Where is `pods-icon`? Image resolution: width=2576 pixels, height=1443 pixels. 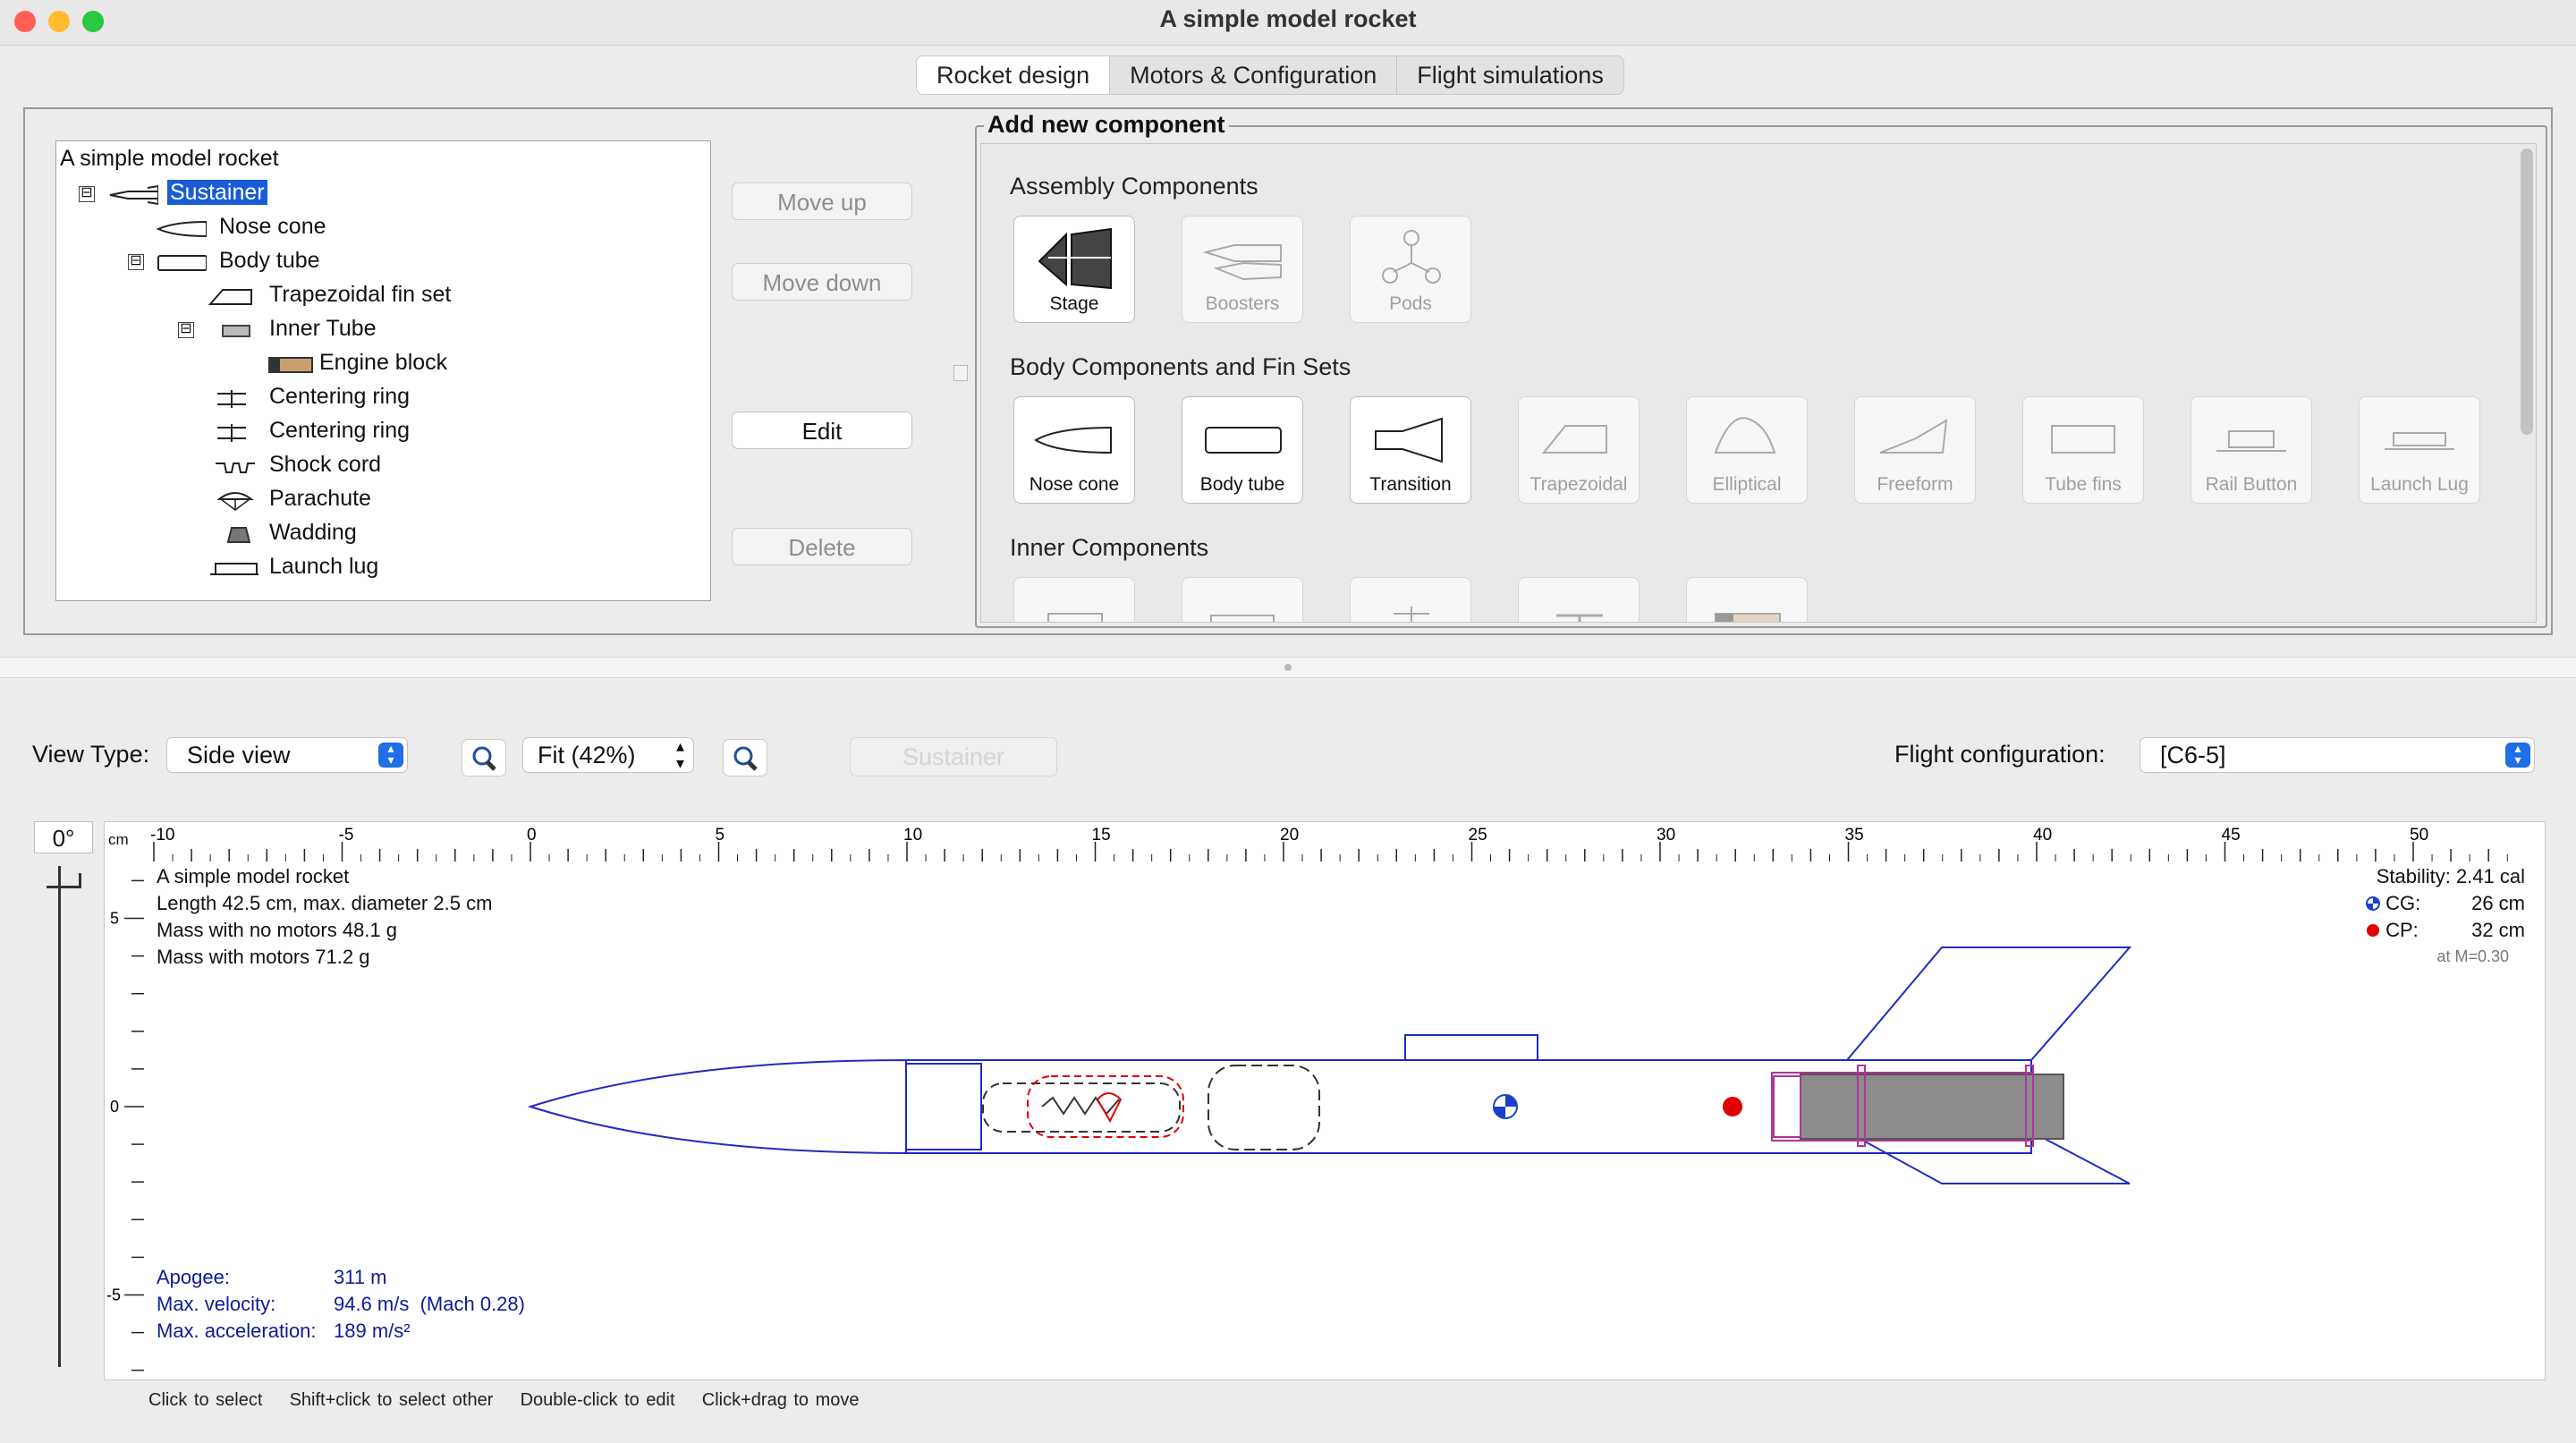
pods-icon is located at coordinates (1411, 257).